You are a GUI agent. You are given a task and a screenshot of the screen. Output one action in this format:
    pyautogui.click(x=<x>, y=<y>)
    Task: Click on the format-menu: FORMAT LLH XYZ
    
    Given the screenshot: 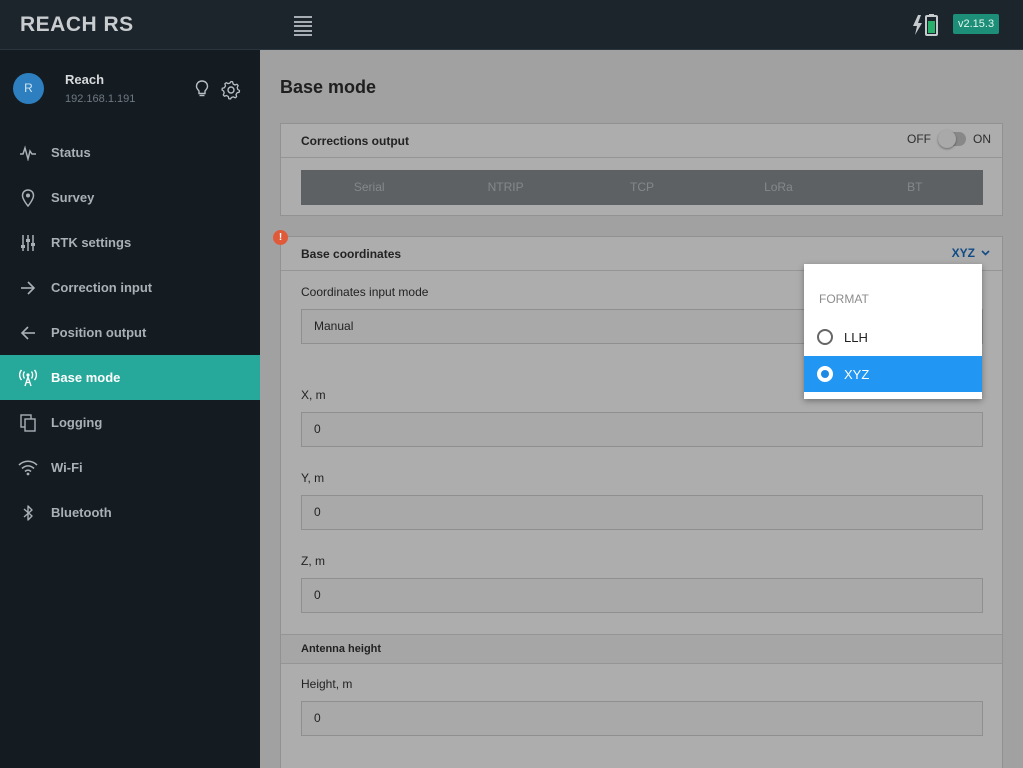 What is the action you would take?
    pyautogui.click(x=893, y=331)
    